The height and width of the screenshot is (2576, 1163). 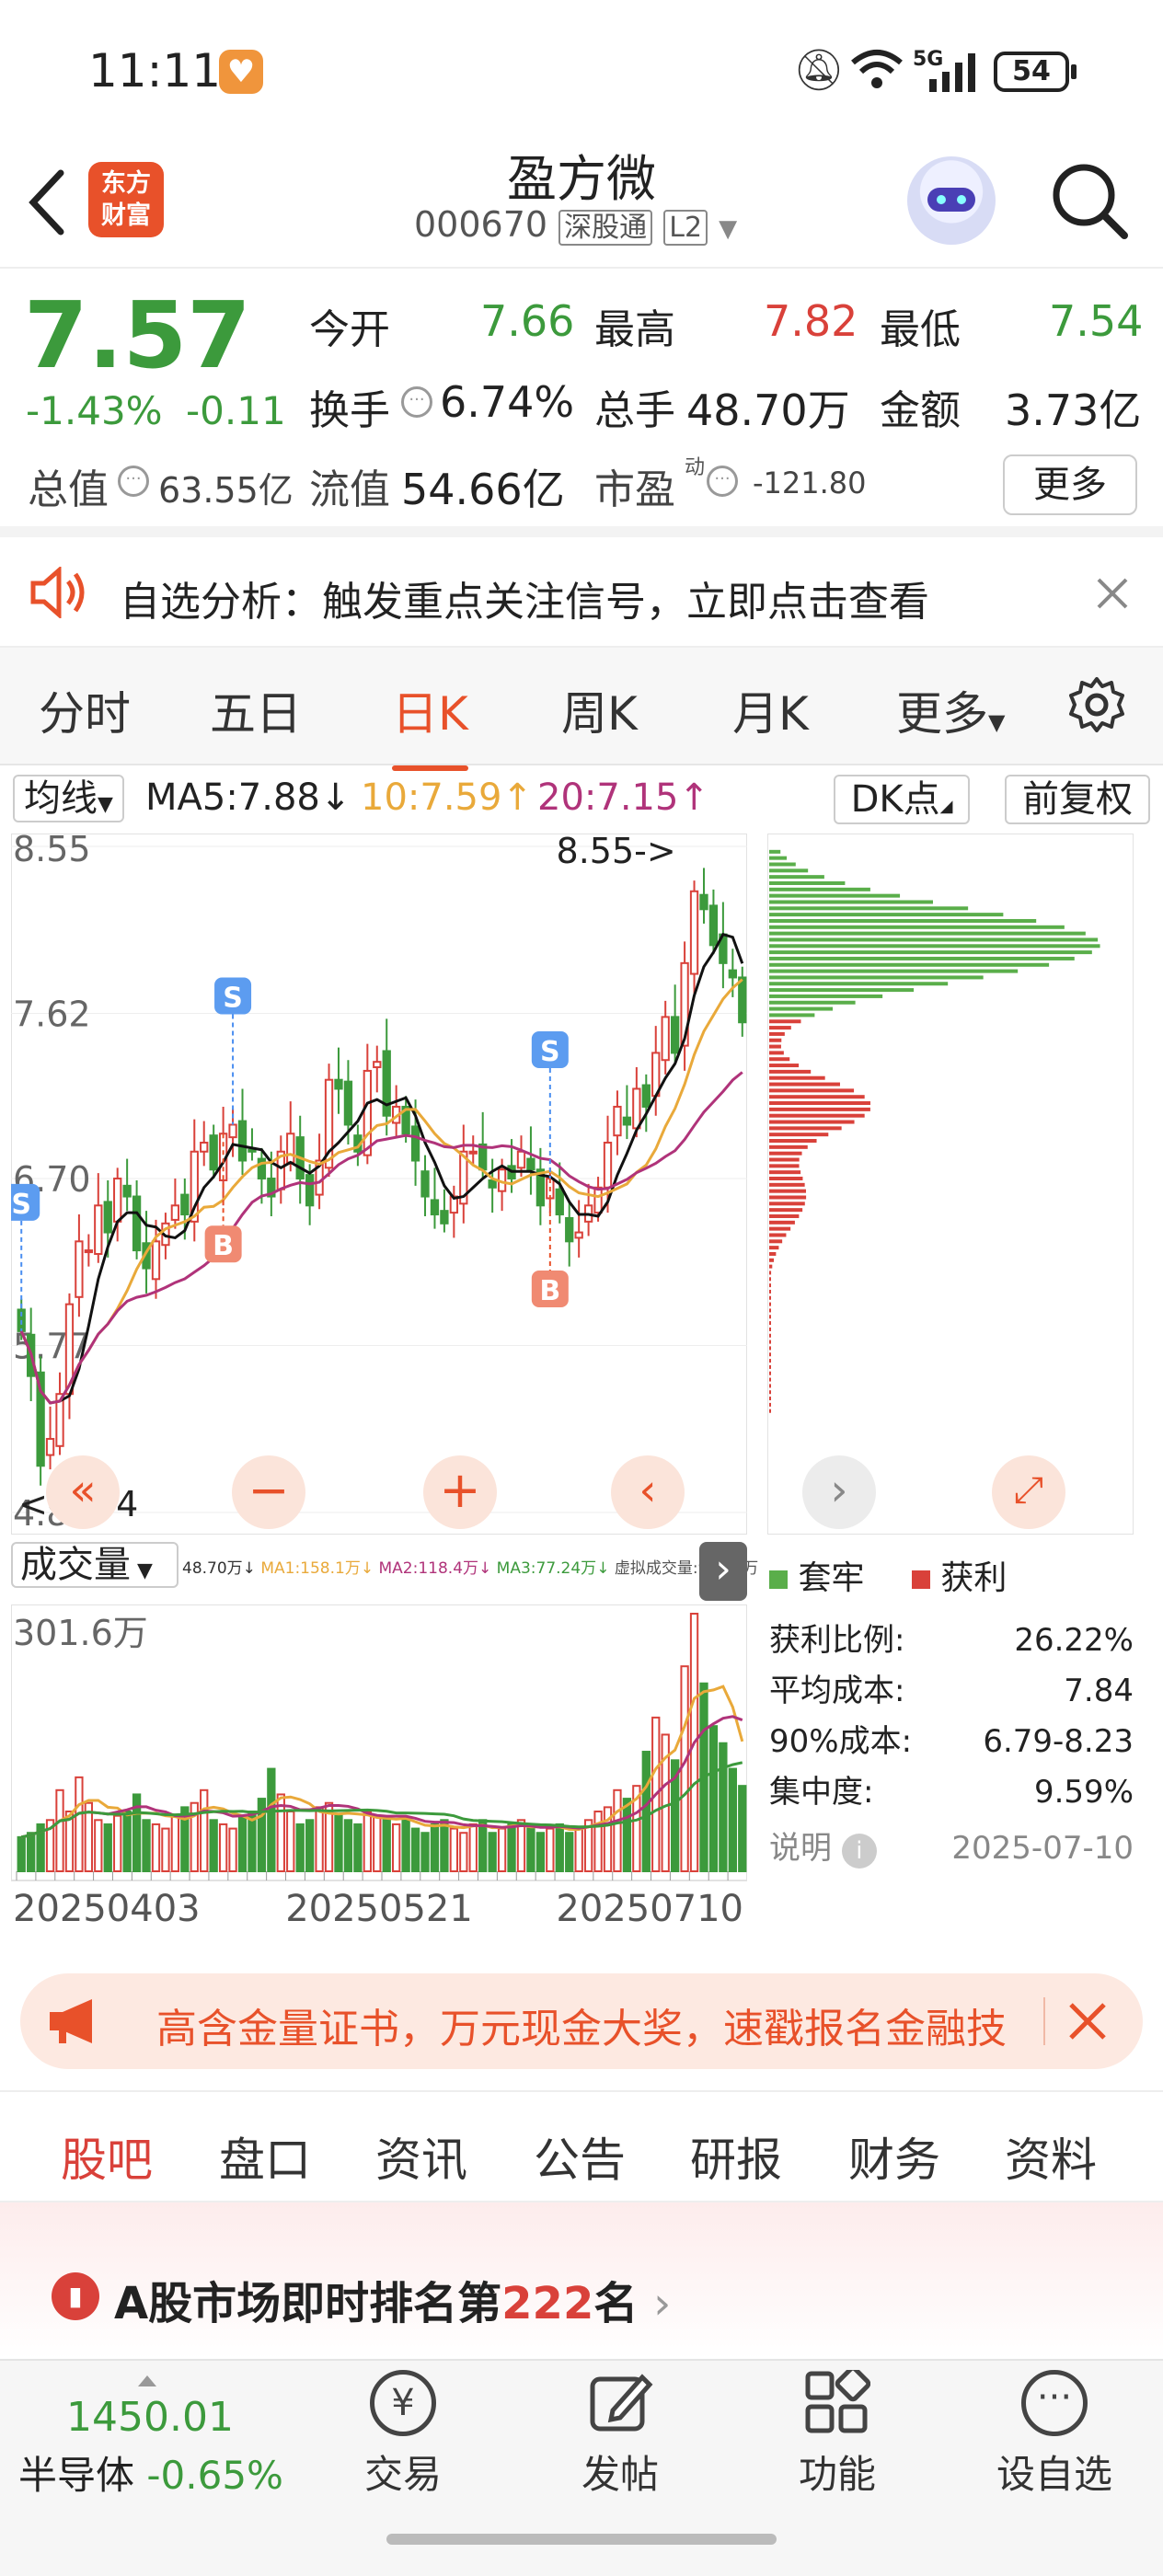 I want to click on tab-more: 更多▼, so click(x=951, y=710).